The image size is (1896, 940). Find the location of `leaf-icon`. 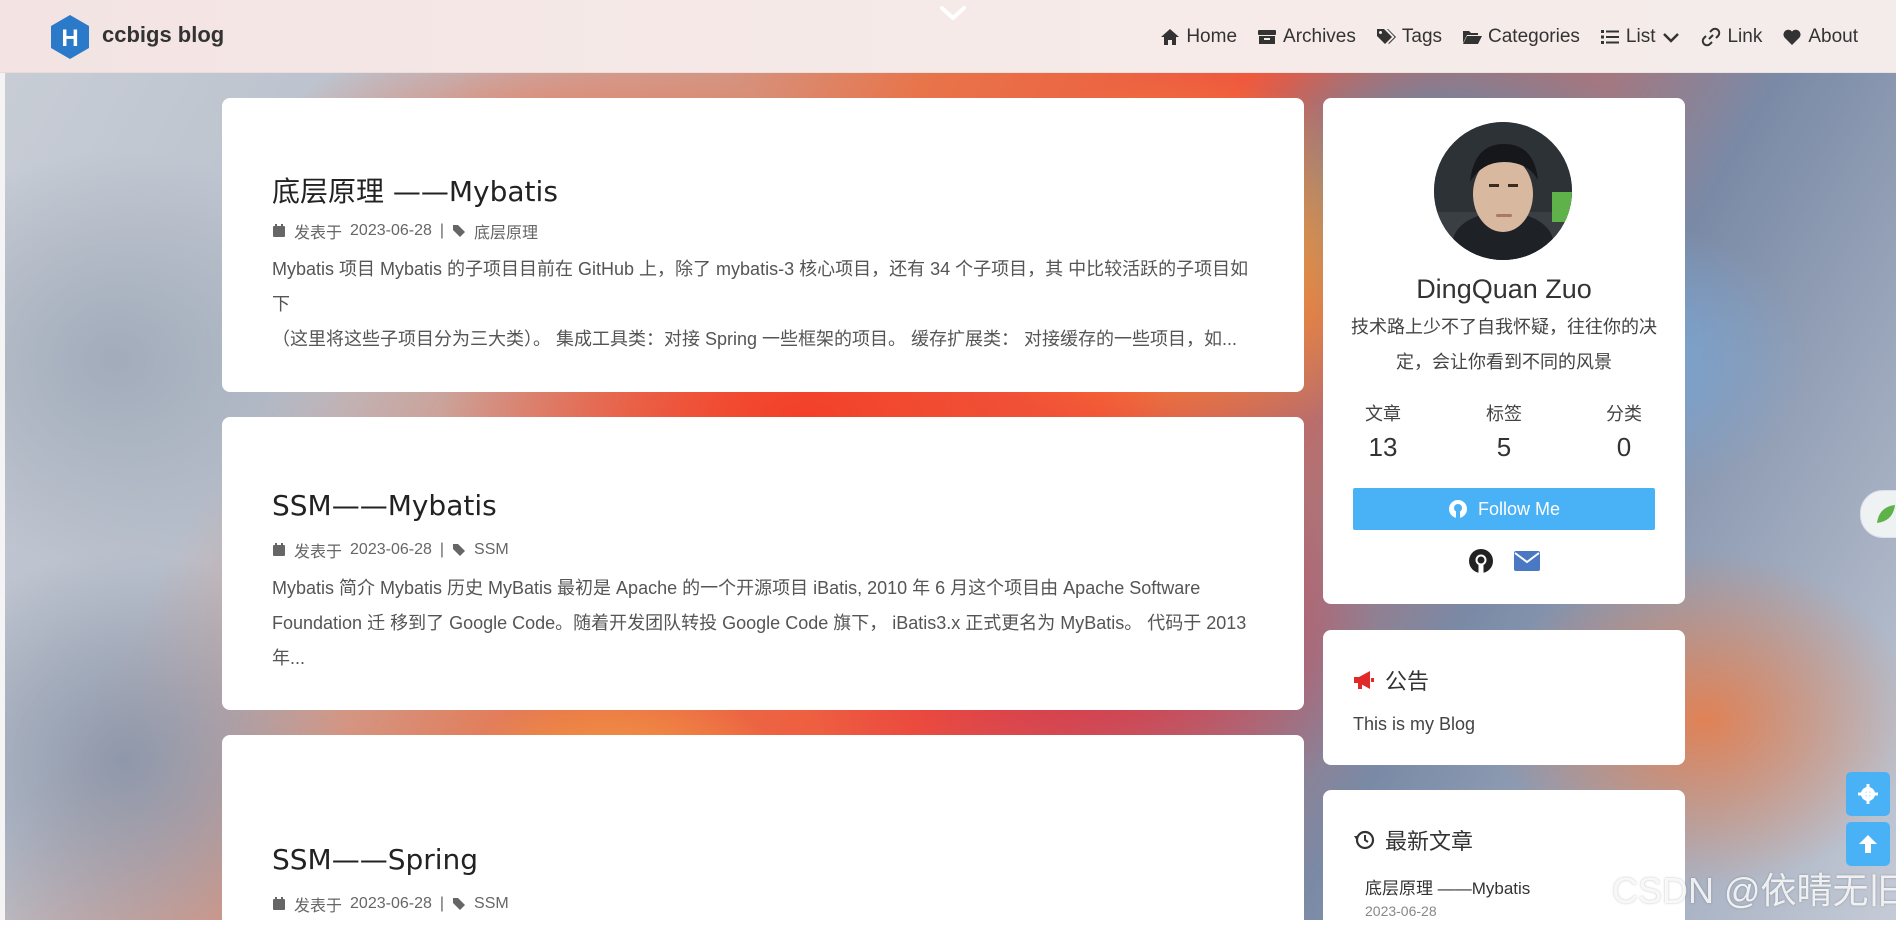

leaf-icon is located at coordinates (1886, 514).